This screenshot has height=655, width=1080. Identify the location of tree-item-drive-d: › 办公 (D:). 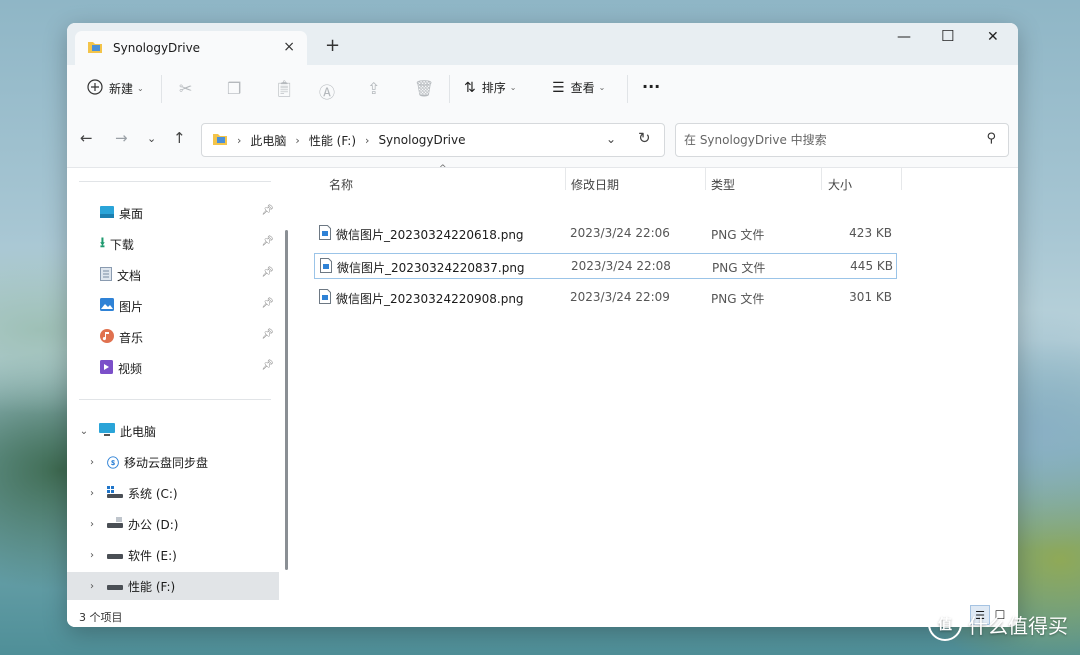
(173, 524).